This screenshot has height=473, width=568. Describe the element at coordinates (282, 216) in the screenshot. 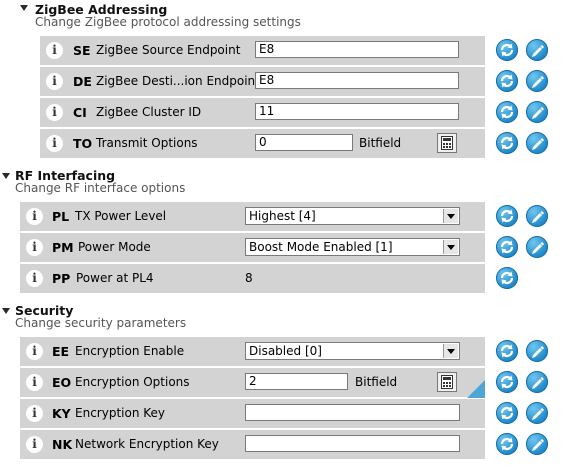

I see `dropdown-value: Highest [4]` at that location.